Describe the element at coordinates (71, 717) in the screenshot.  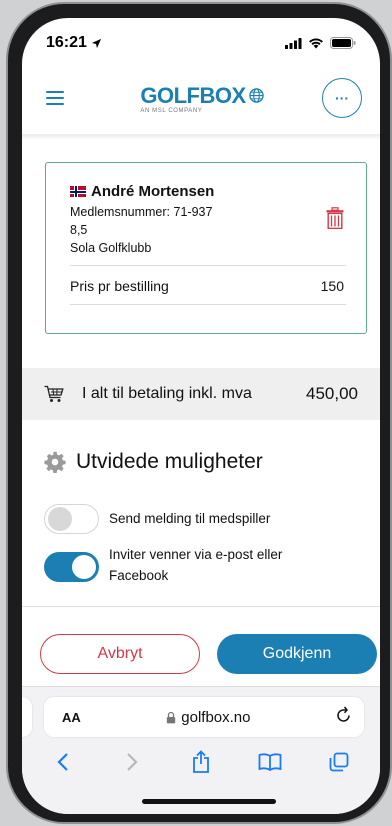
I see `text-size-button: AA` at that location.